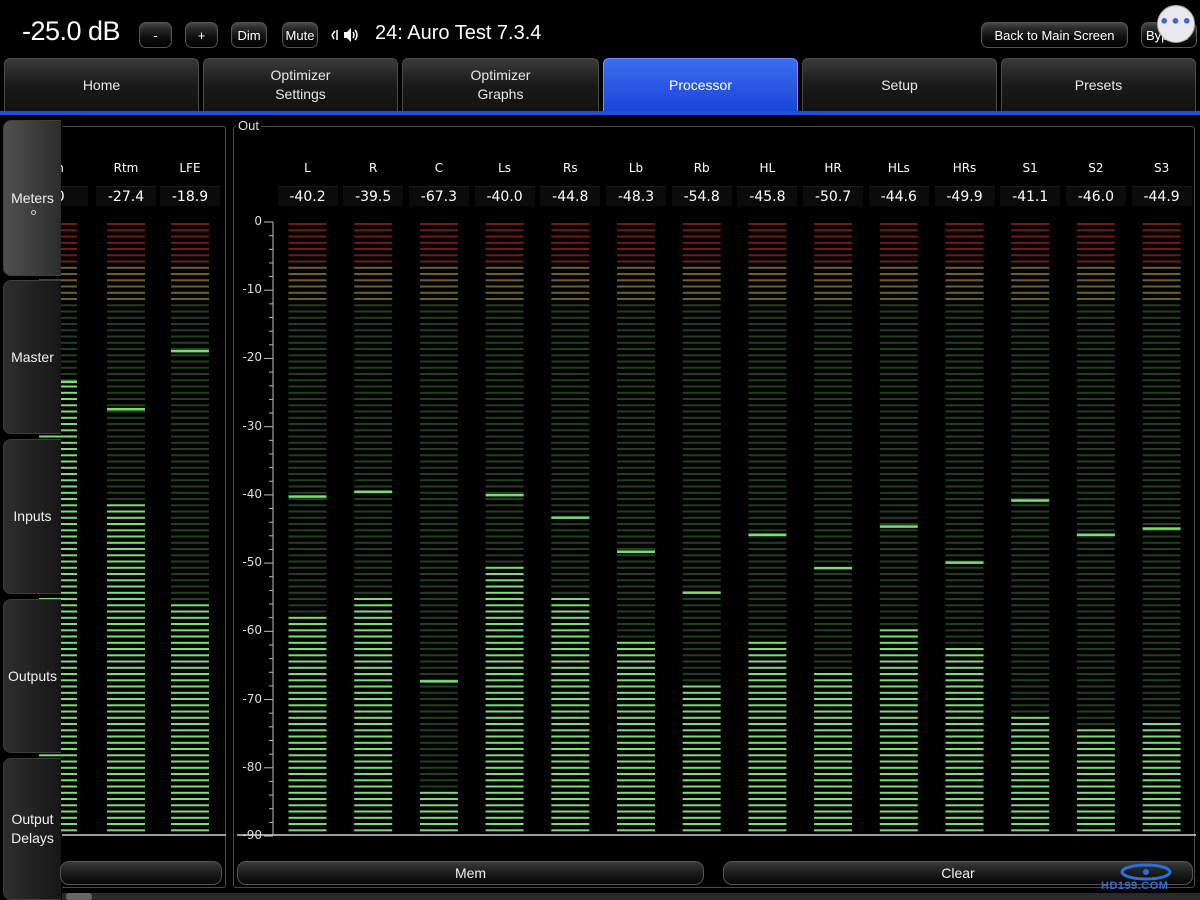 This screenshot has height=900, width=1200. I want to click on output-channel-level-readout: -44.9, so click(1161, 196).